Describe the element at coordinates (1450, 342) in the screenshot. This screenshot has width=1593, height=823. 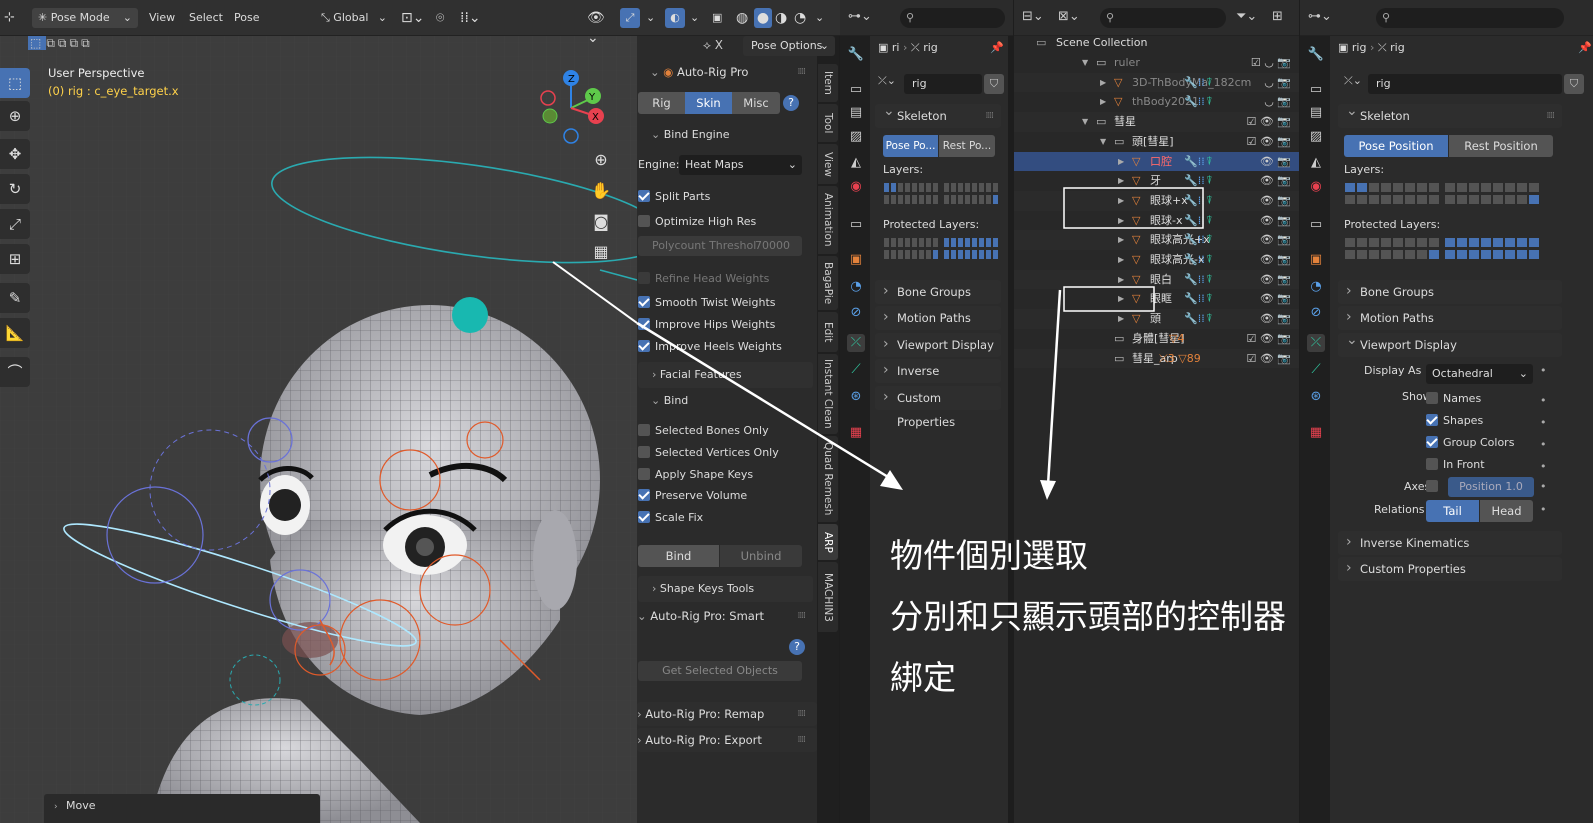
I see `viewport-display-section: Viewport Display` at that location.